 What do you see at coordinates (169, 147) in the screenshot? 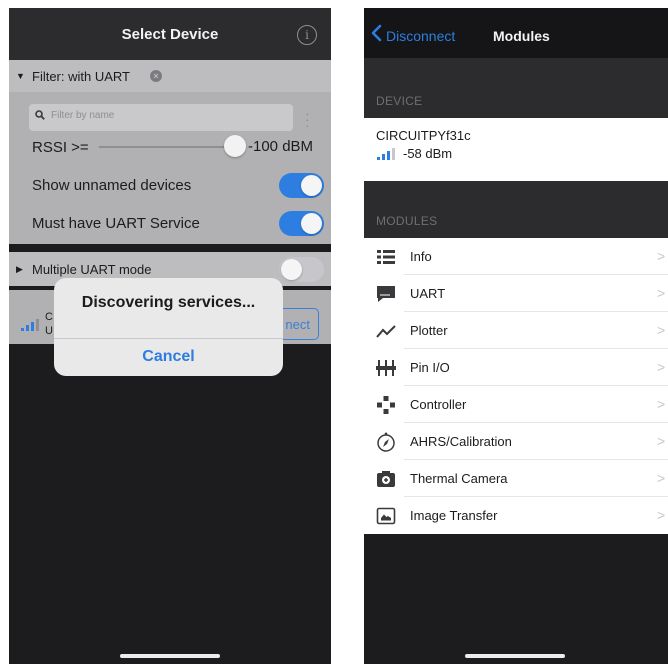
I see `rssi-slider-track` at bounding box center [169, 147].